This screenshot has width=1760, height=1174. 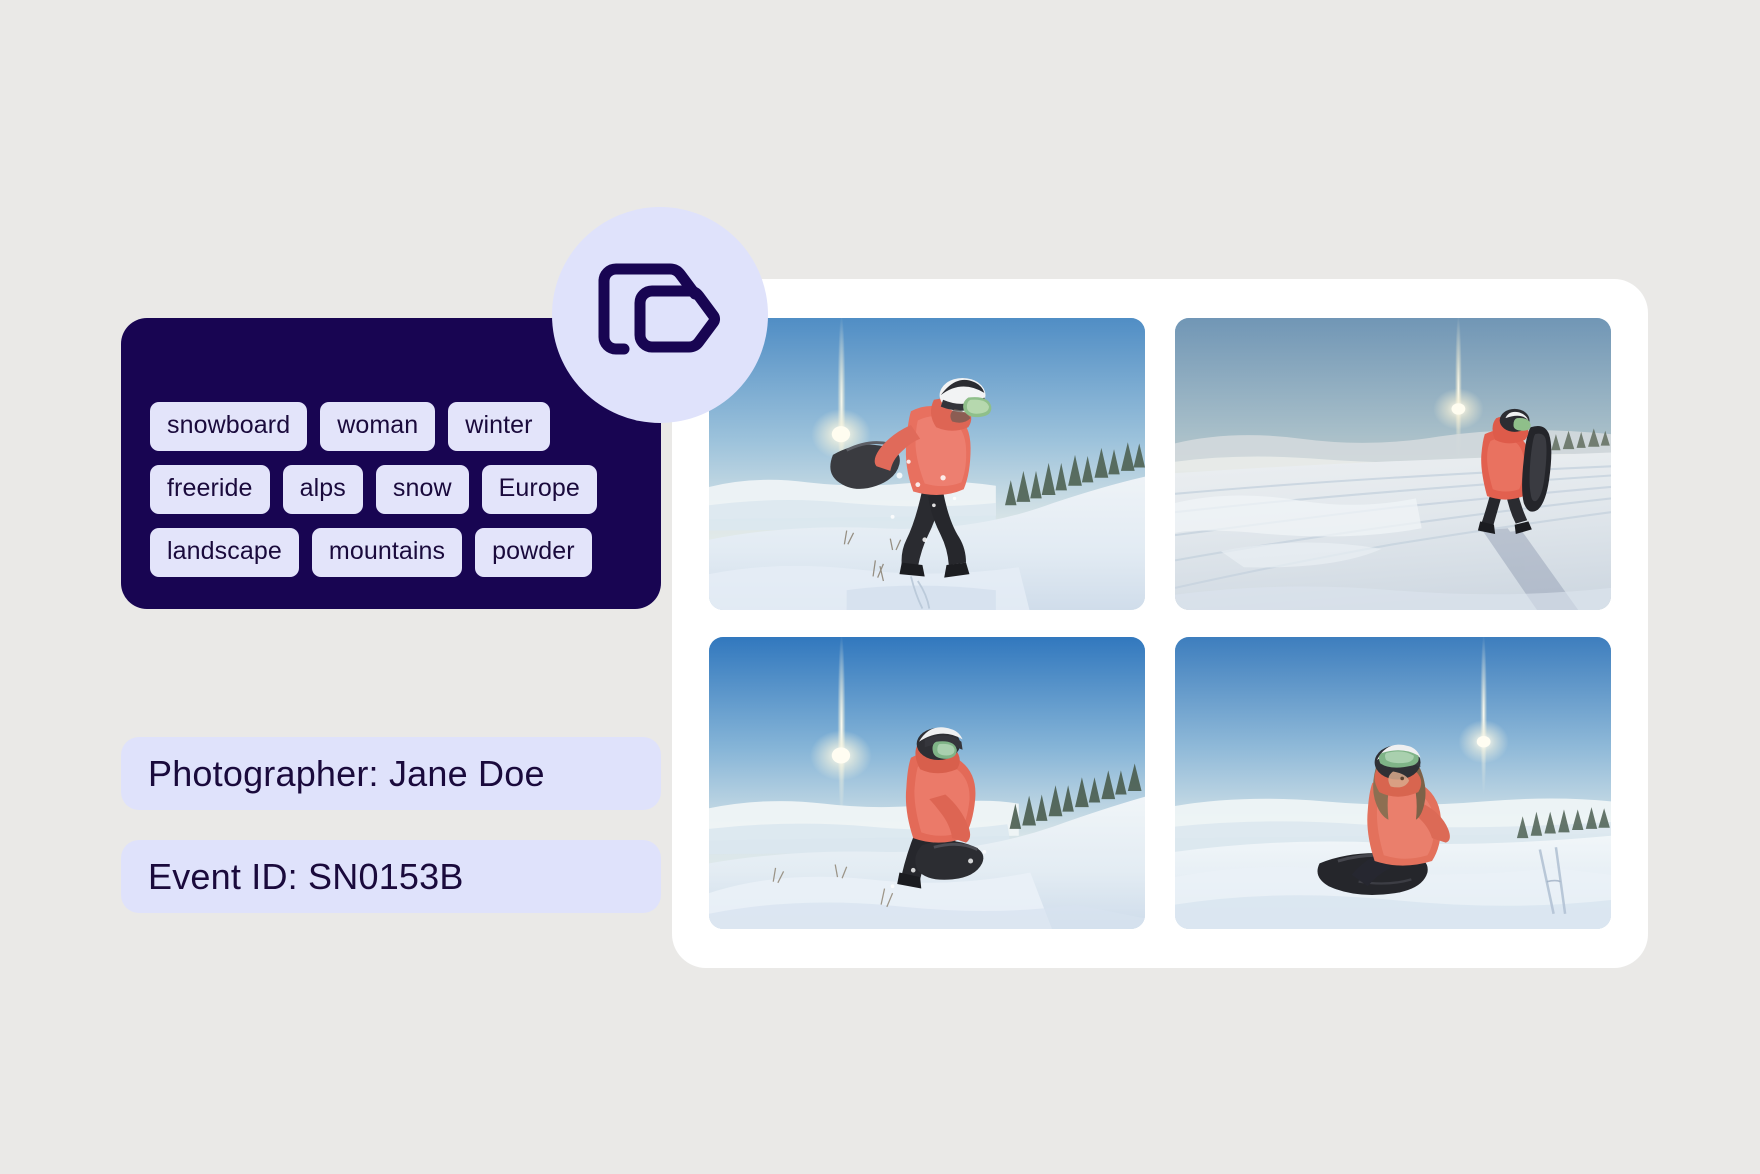 I want to click on photo-snowboarder-walking-image, so click(x=1393, y=464).